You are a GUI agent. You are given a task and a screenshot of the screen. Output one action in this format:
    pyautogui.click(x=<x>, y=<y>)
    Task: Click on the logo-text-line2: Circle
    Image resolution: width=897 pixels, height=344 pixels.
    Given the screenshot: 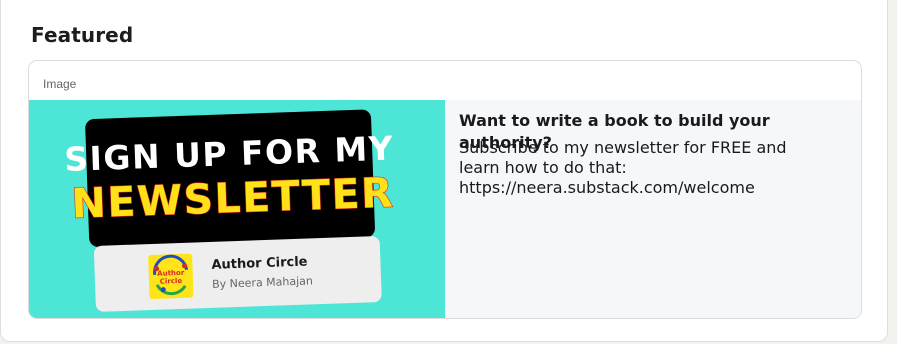 What is the action you would take?
    pyautogui.click(x=171, y=281)
    